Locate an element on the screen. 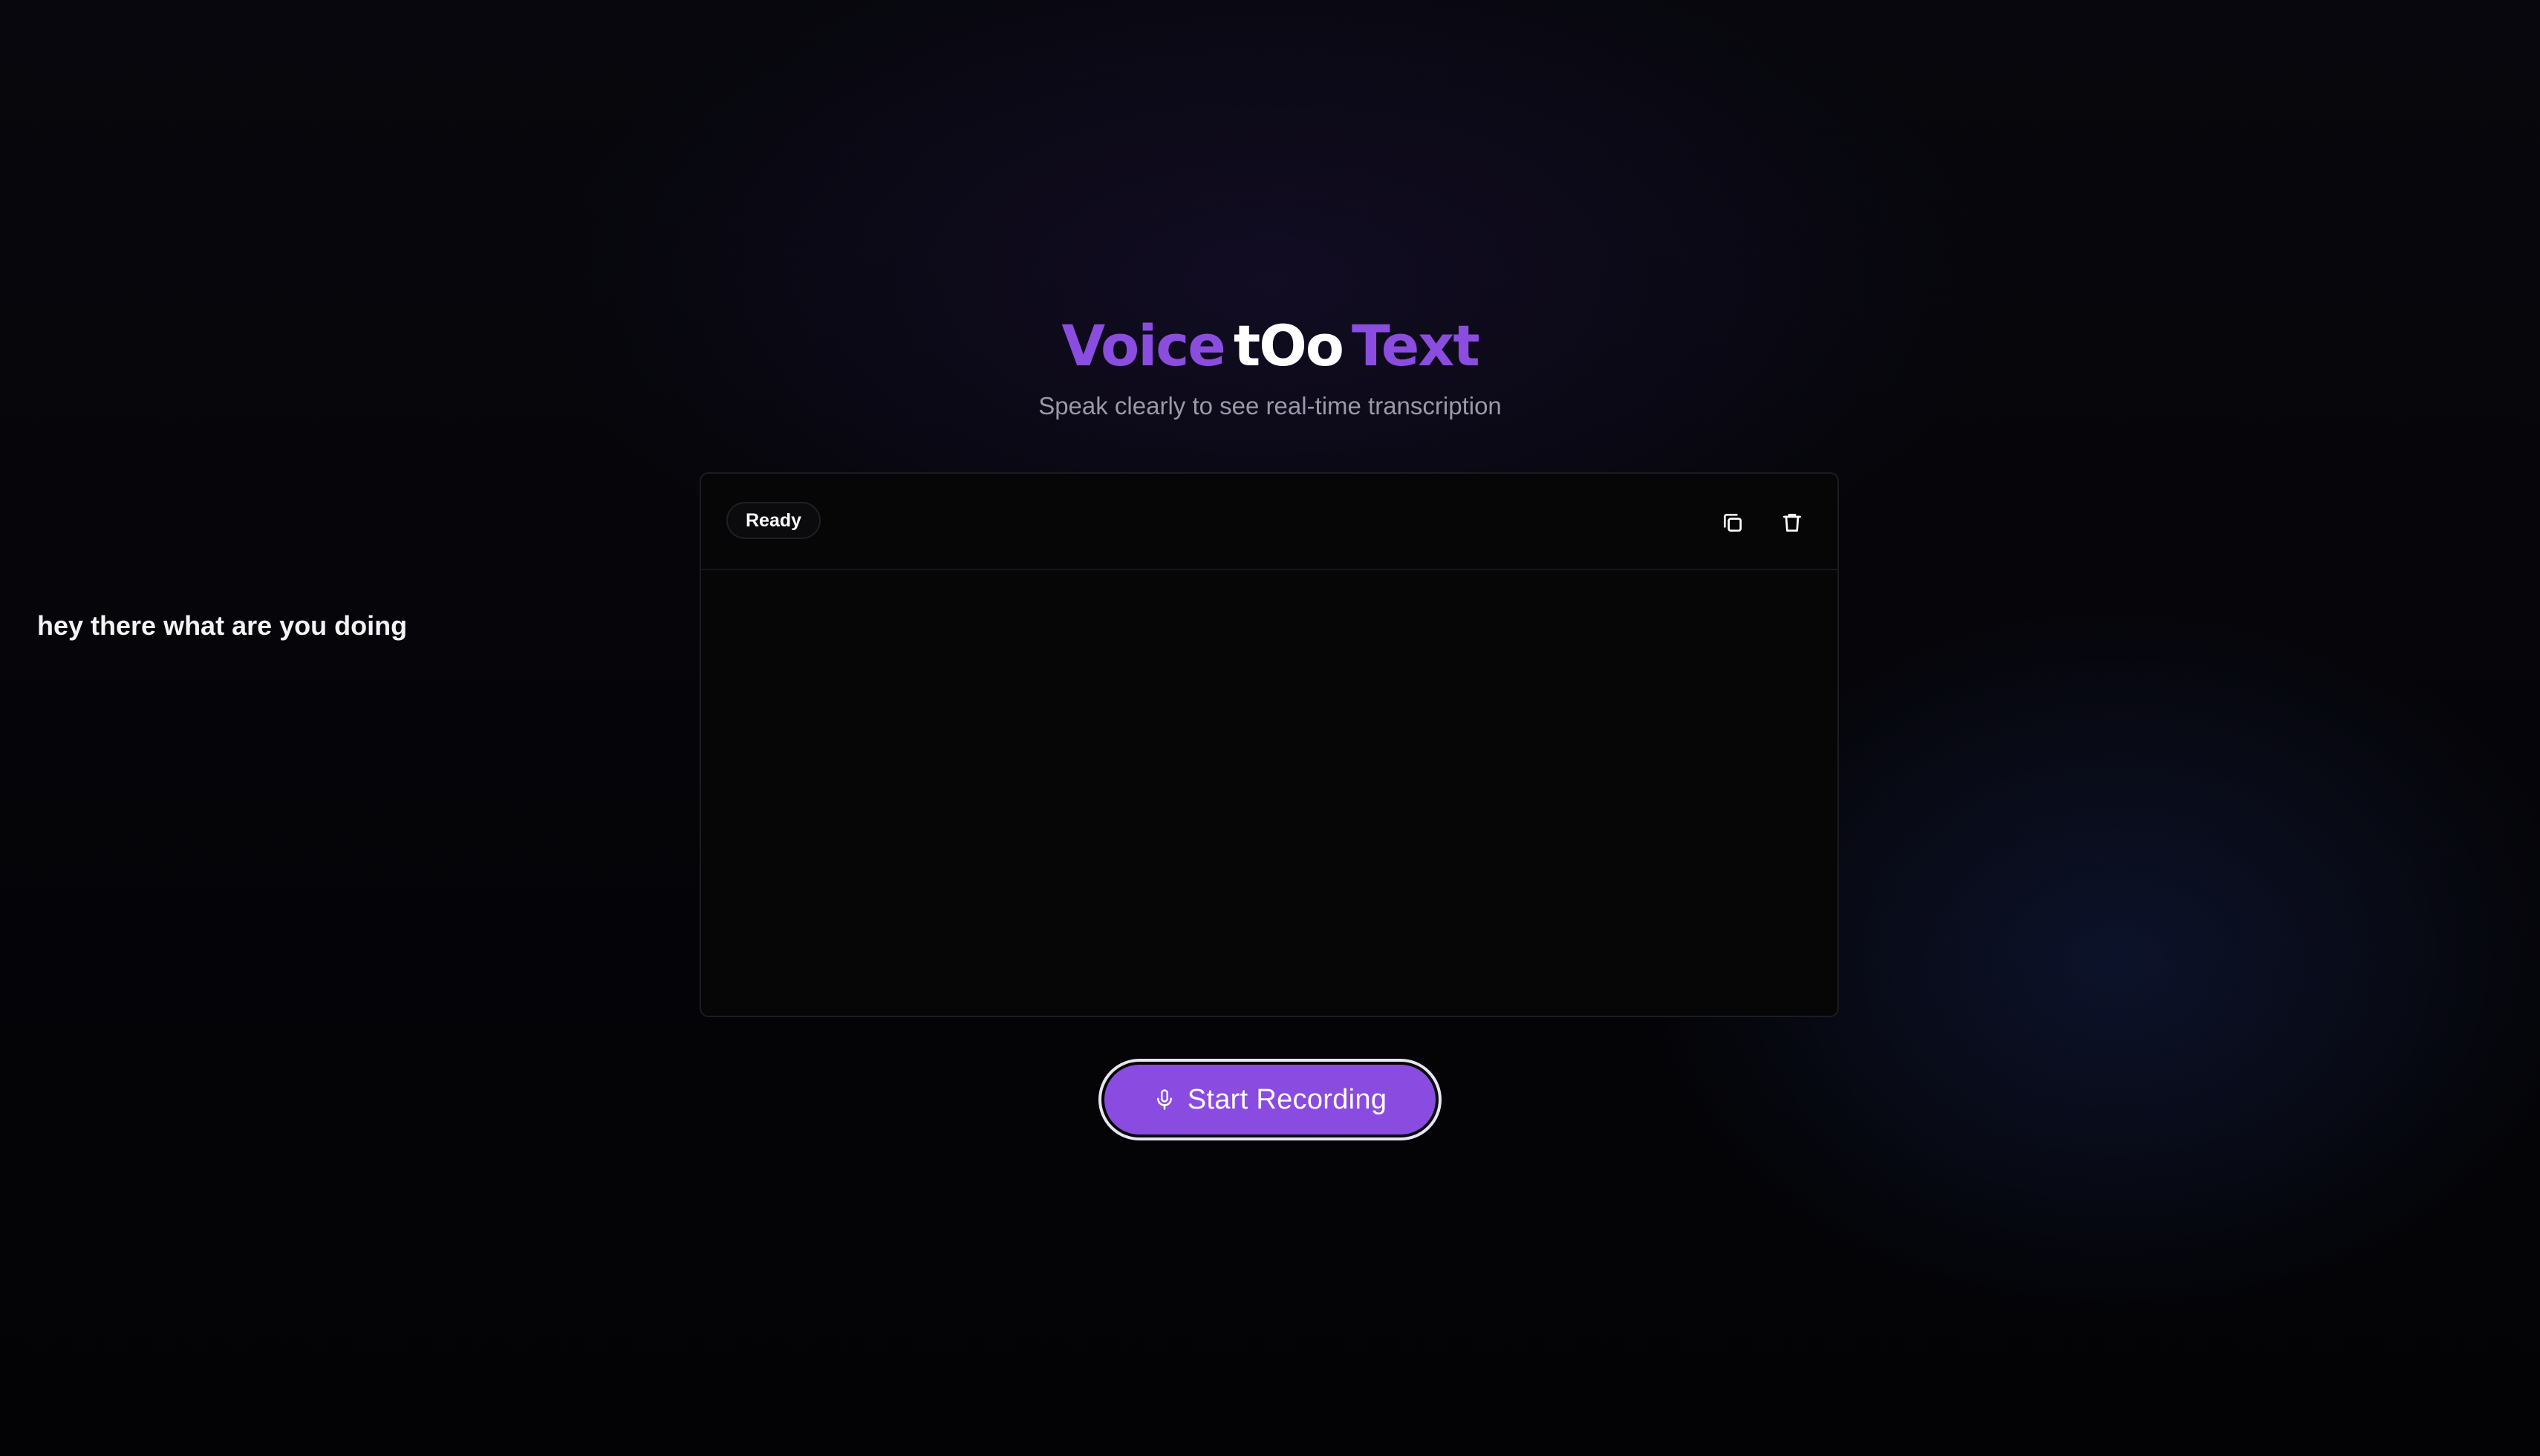  copy-button is located at coordinates (1732, 522).